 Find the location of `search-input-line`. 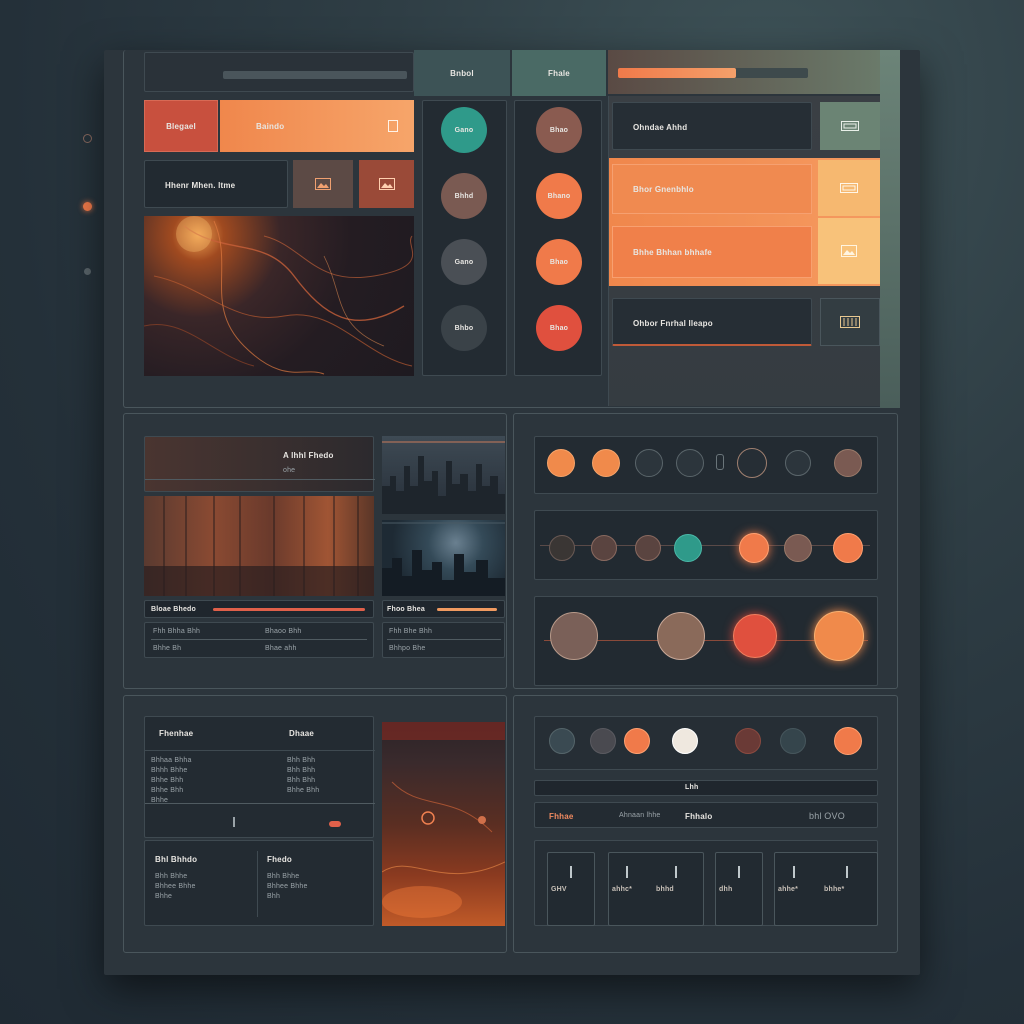

search-input-line is located at coordinates (315, 75).